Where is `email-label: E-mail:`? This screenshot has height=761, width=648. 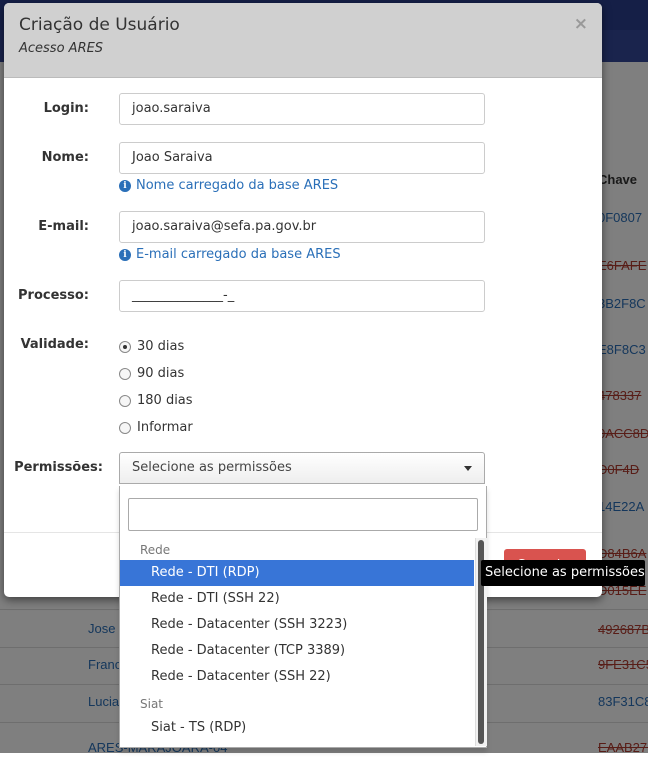 email-label: E-mail: is located at coordinates (63, 226).